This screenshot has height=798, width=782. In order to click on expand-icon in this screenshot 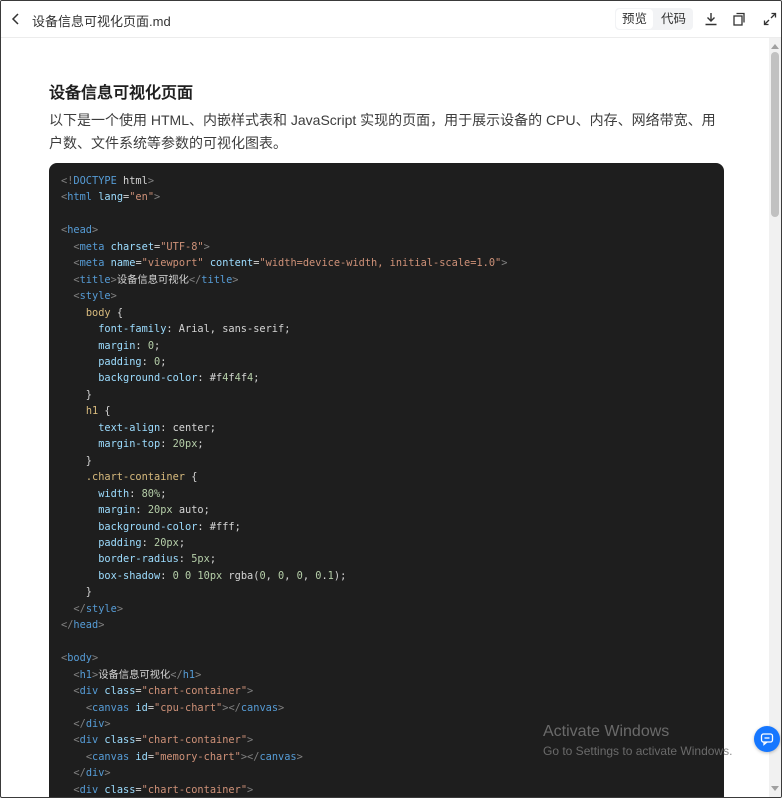, I will do `click(770, 19)`.